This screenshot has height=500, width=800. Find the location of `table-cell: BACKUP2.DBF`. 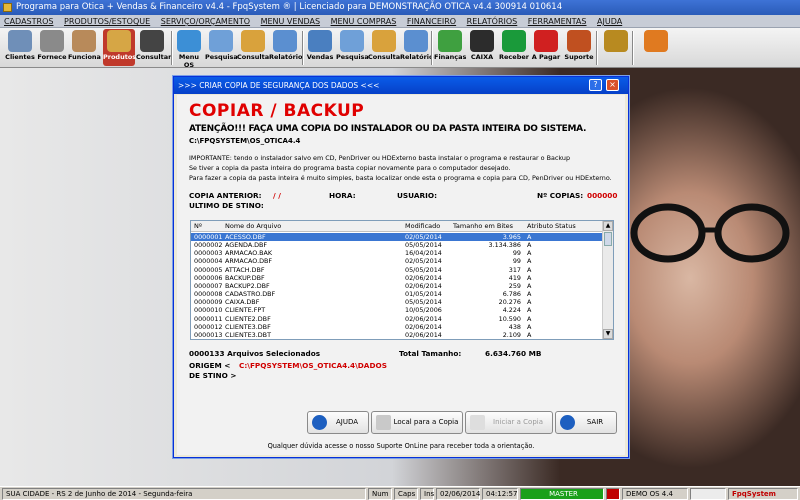

table-cell: BACKUP2.DBF is located at coordinates (247, 285).